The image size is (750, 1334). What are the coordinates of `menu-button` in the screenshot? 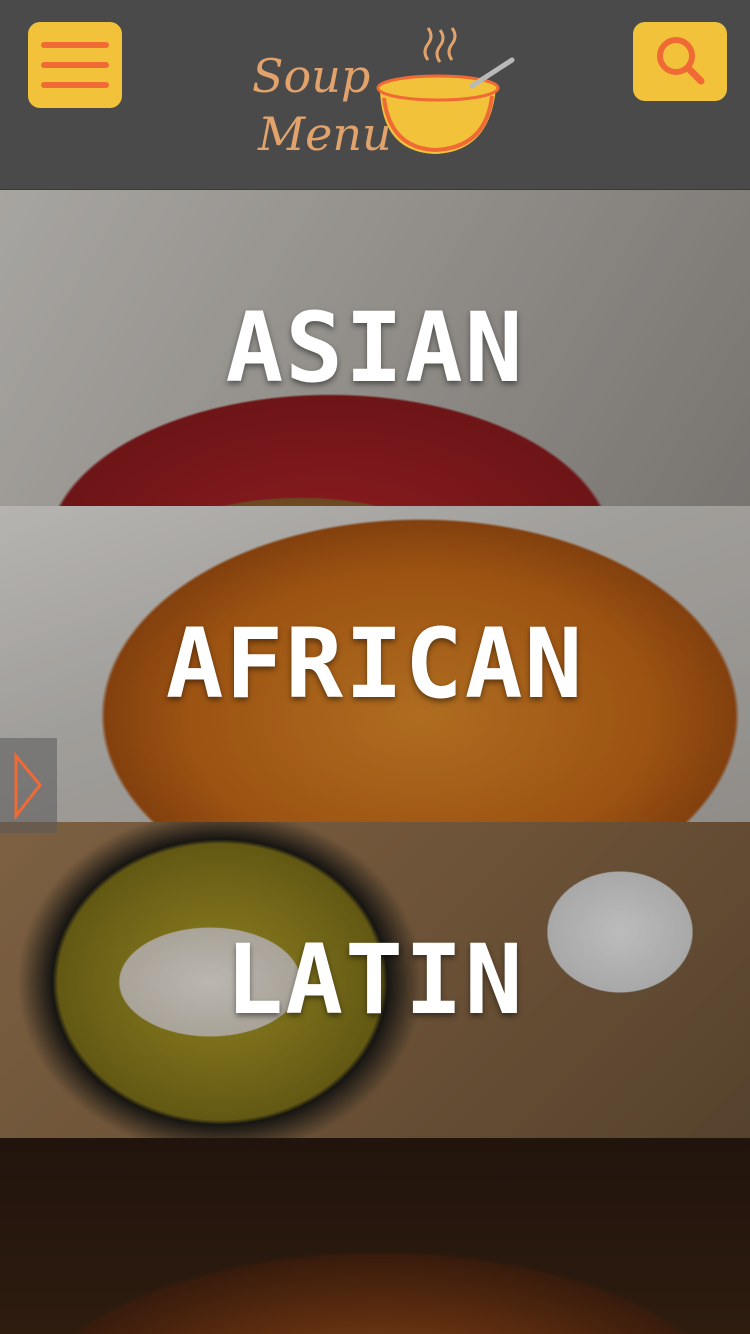 It's located at (75, 65).